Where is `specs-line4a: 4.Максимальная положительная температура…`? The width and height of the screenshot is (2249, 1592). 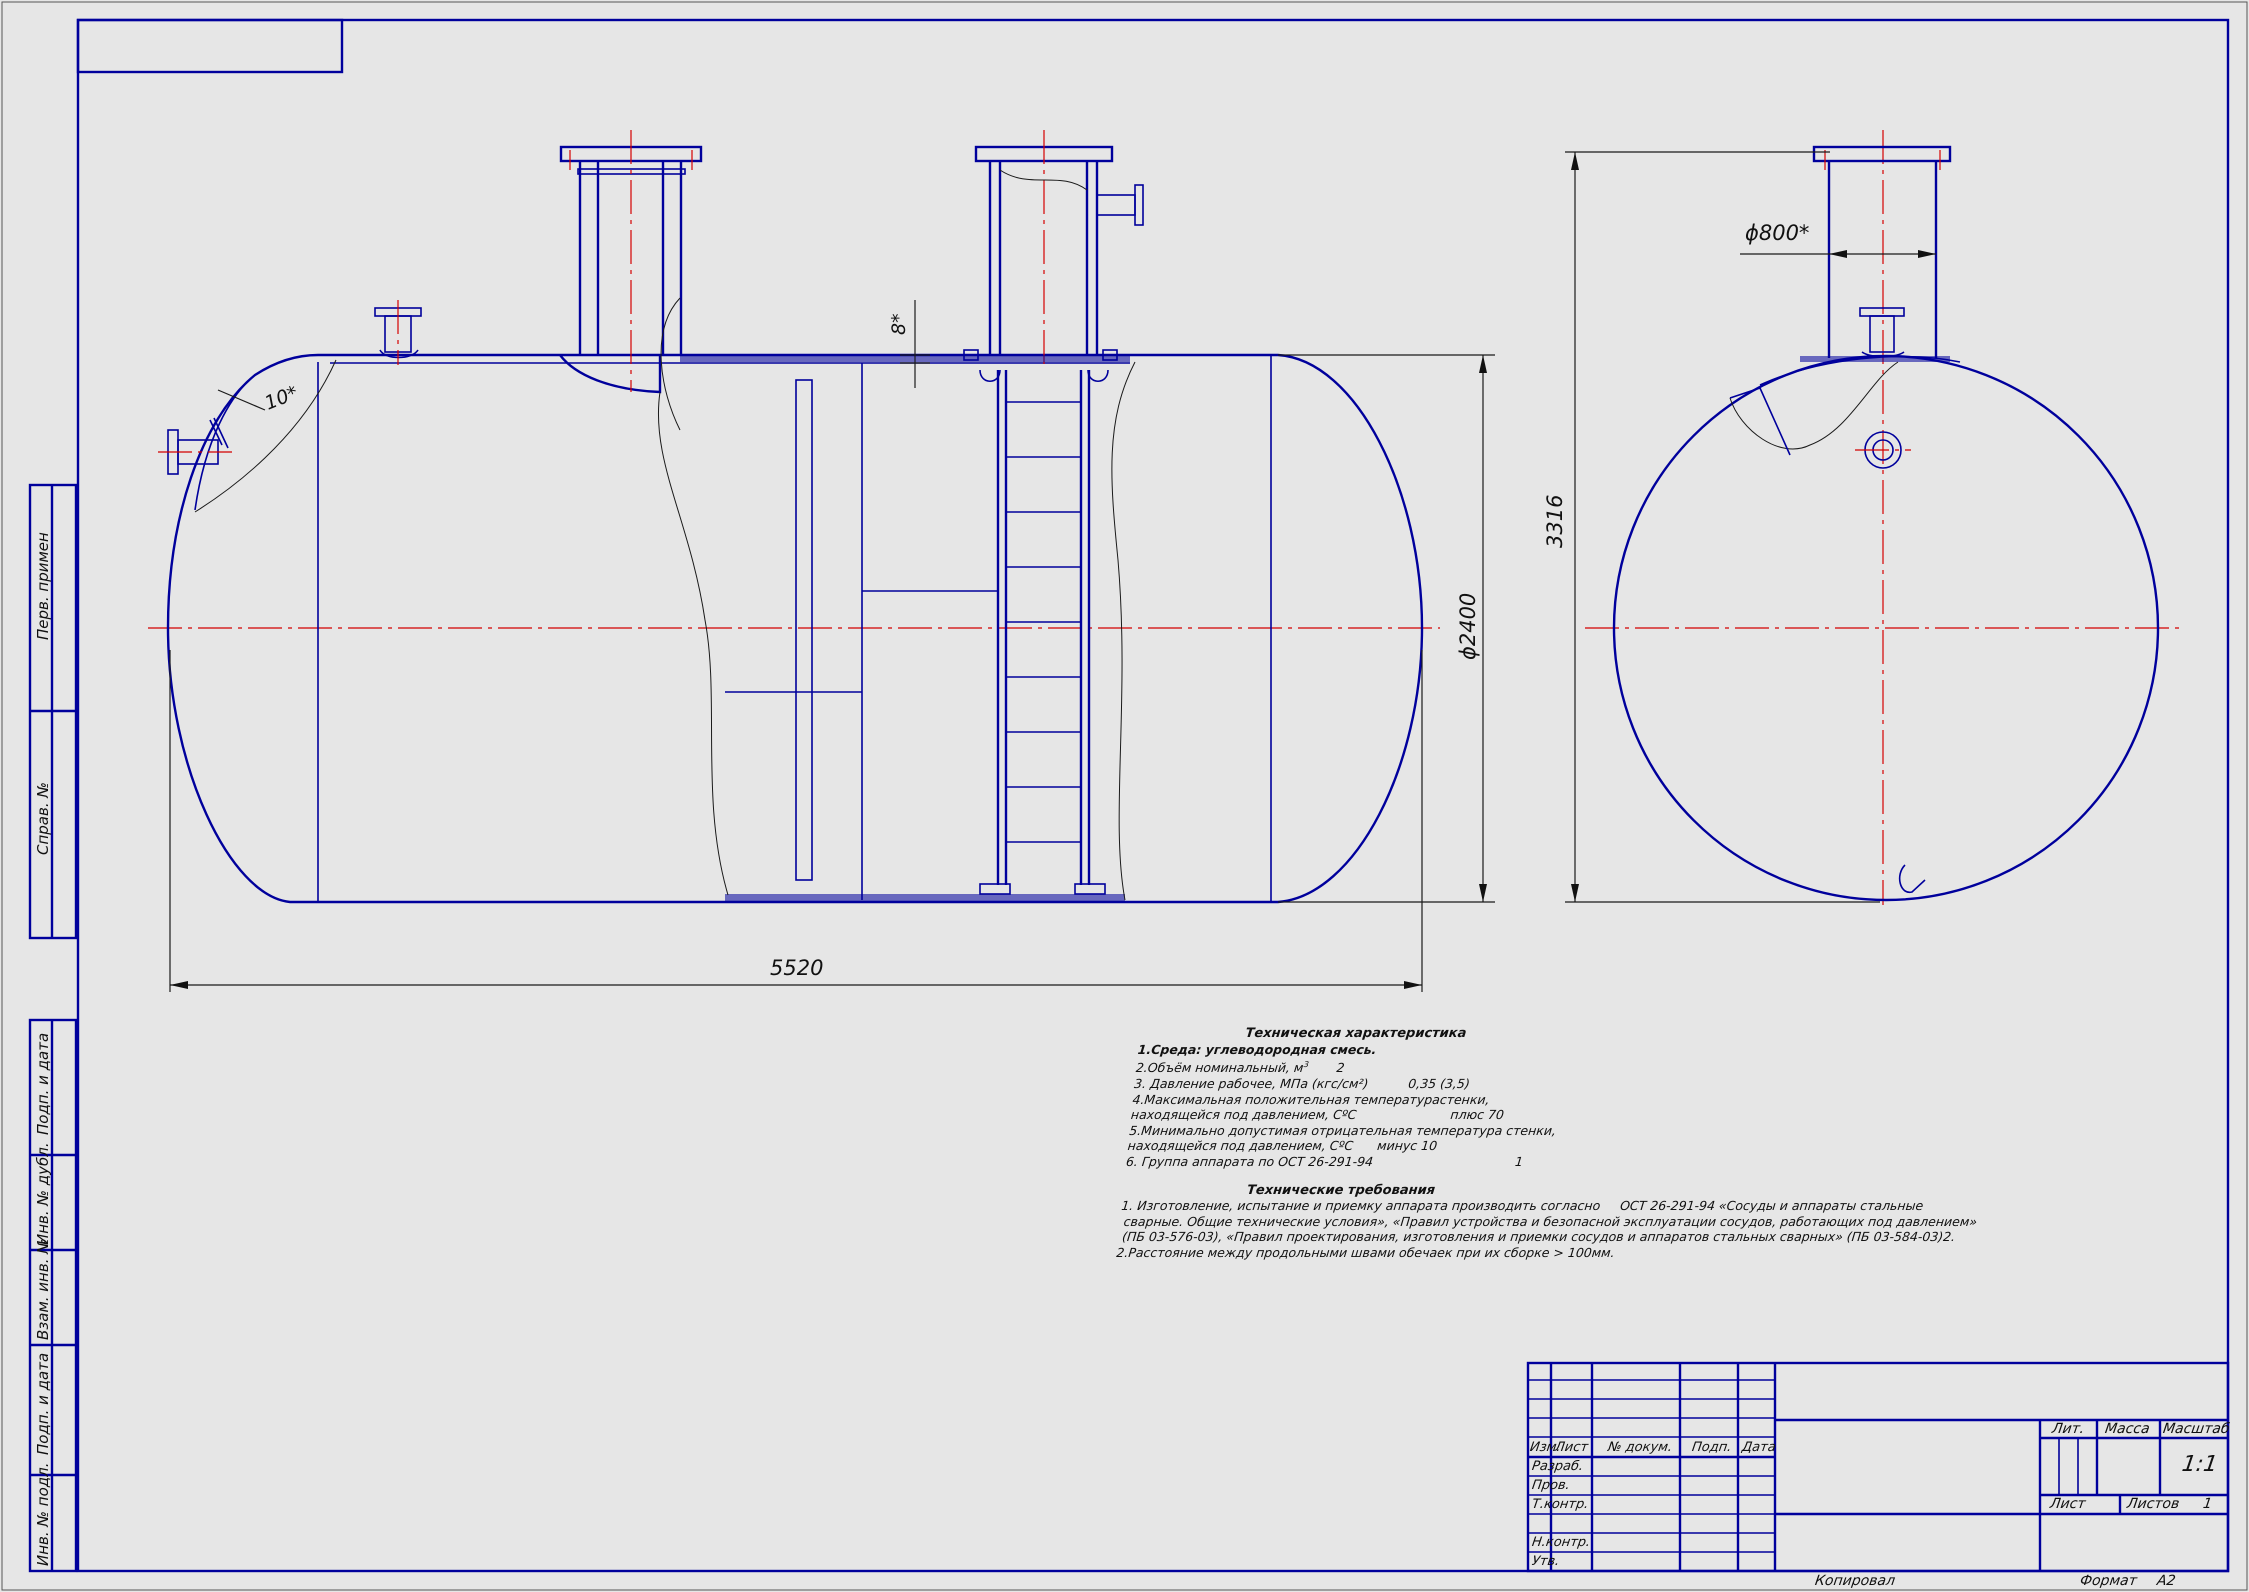
specs-line4a: 4.Максимальная положительная температура… is located at coordinates (1311, 1099).